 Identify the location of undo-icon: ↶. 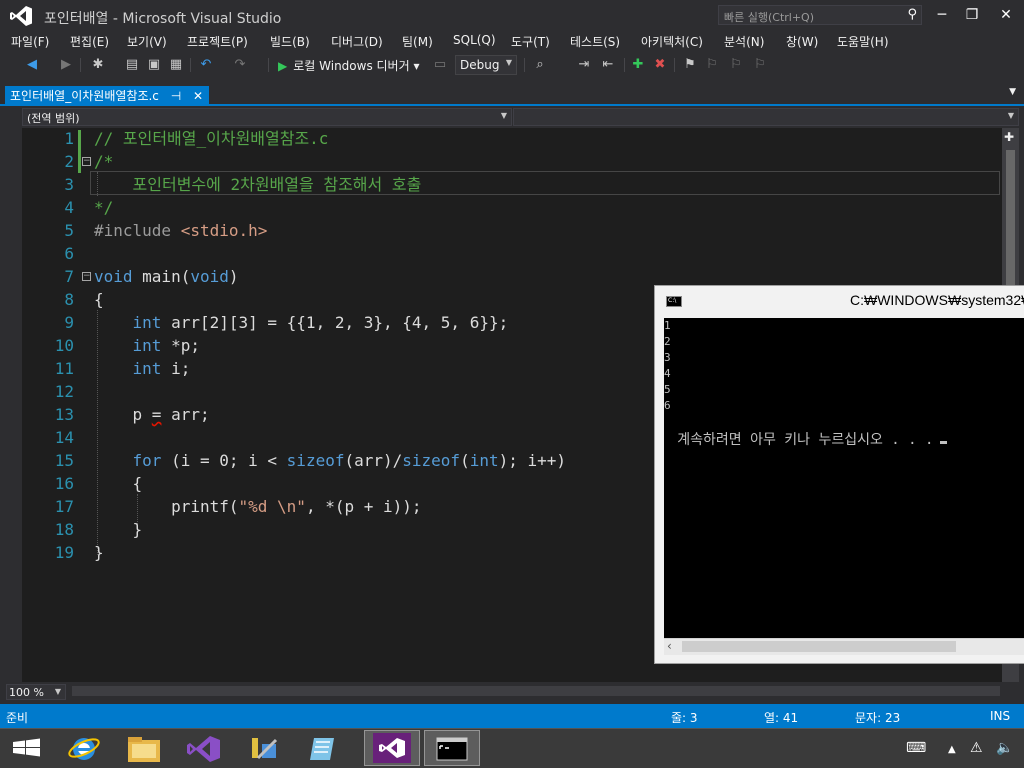
(206, 65).